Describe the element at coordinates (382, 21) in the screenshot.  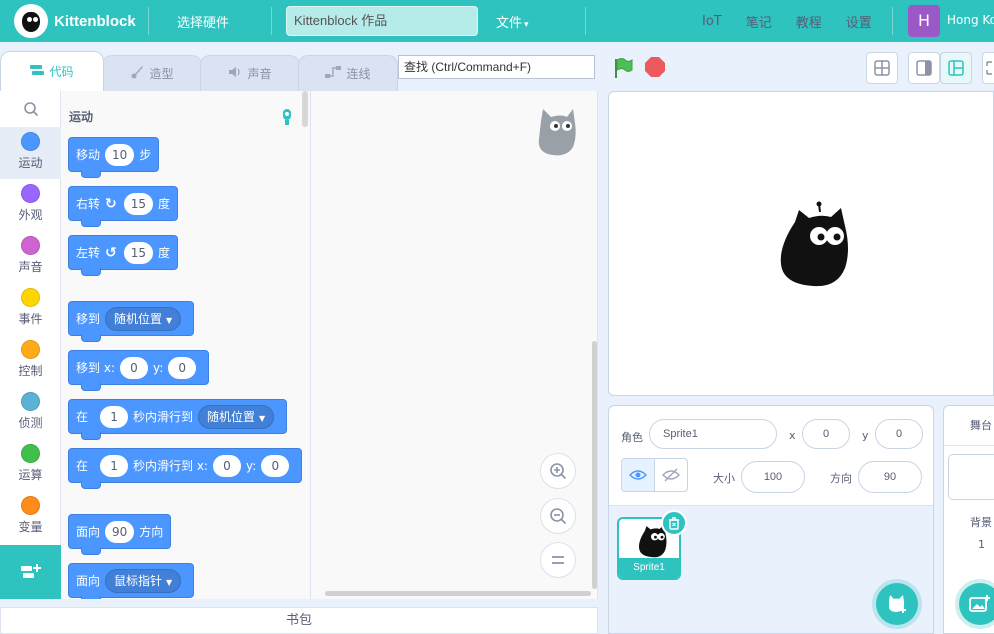
I see `project-title-input: Kittenblock 作品` at that location.